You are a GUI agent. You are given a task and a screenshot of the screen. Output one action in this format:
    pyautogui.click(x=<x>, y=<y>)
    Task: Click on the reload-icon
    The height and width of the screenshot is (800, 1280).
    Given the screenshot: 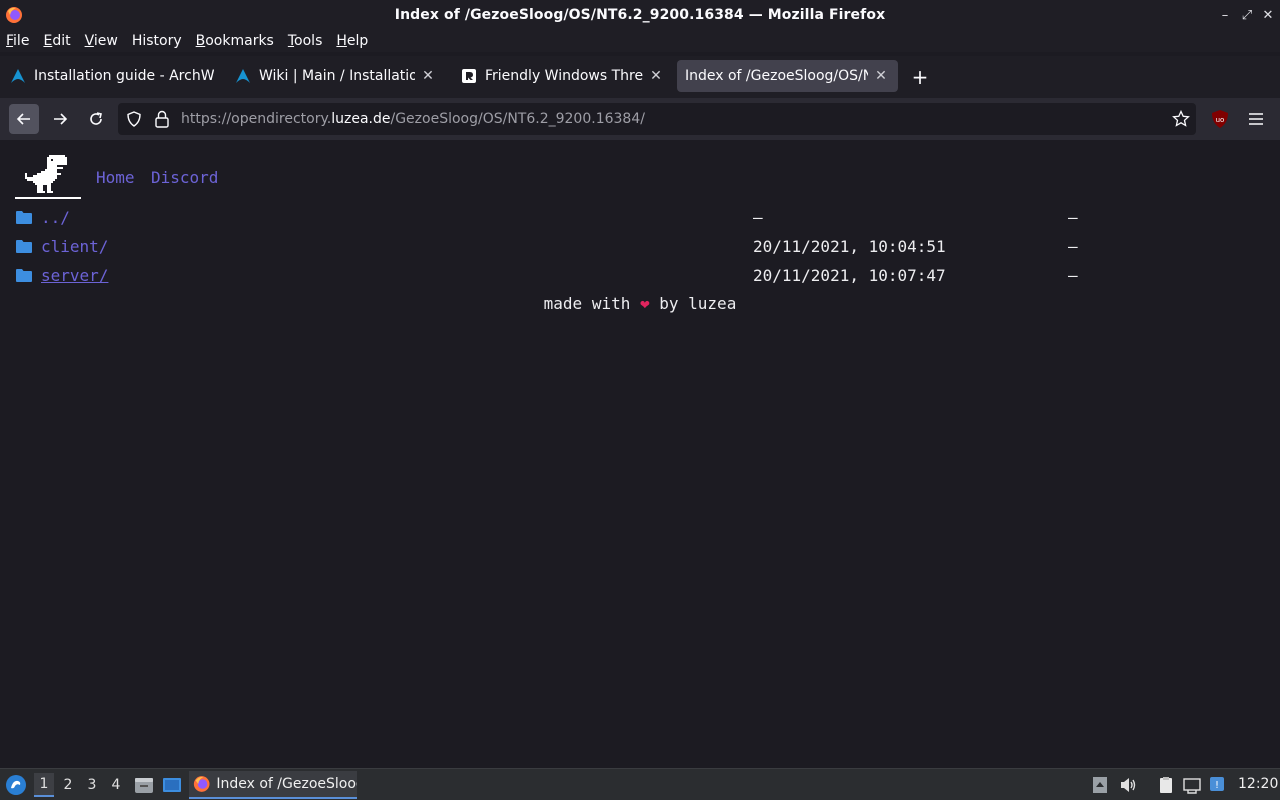 What is the action you would take?
    pyautogui.click(x=96, y=118)
    